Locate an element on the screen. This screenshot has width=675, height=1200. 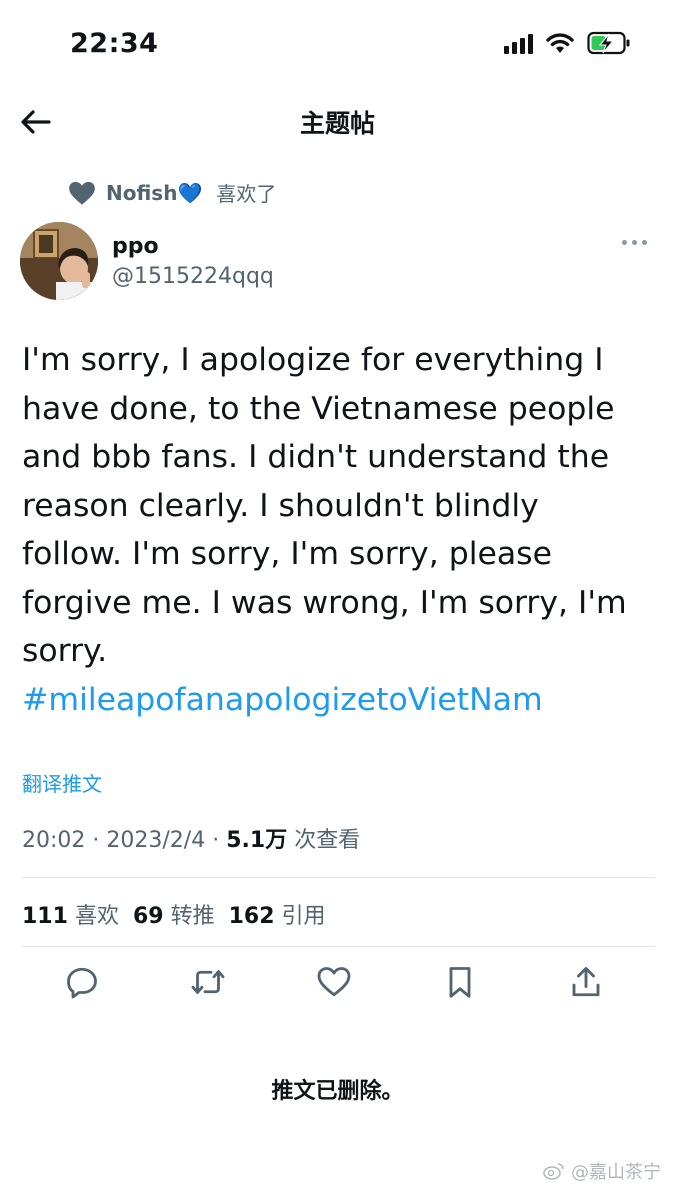
likes-count: 111 is located at coordinates (45, 916).